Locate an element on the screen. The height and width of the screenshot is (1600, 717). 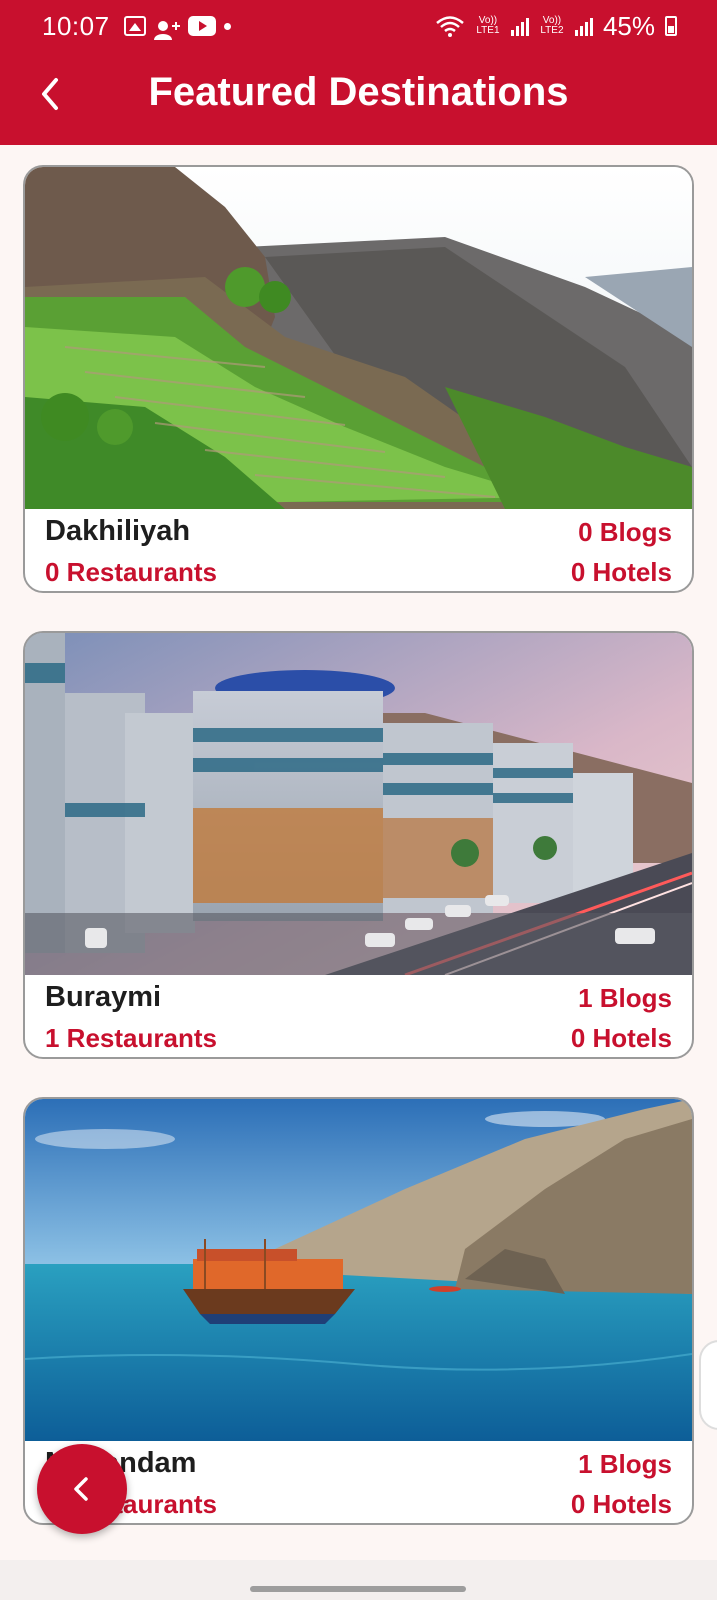
destination-info: Buraymi 1 Blogs 1 Restaurants 0 Hotels is located at coordinates (358, 1016).